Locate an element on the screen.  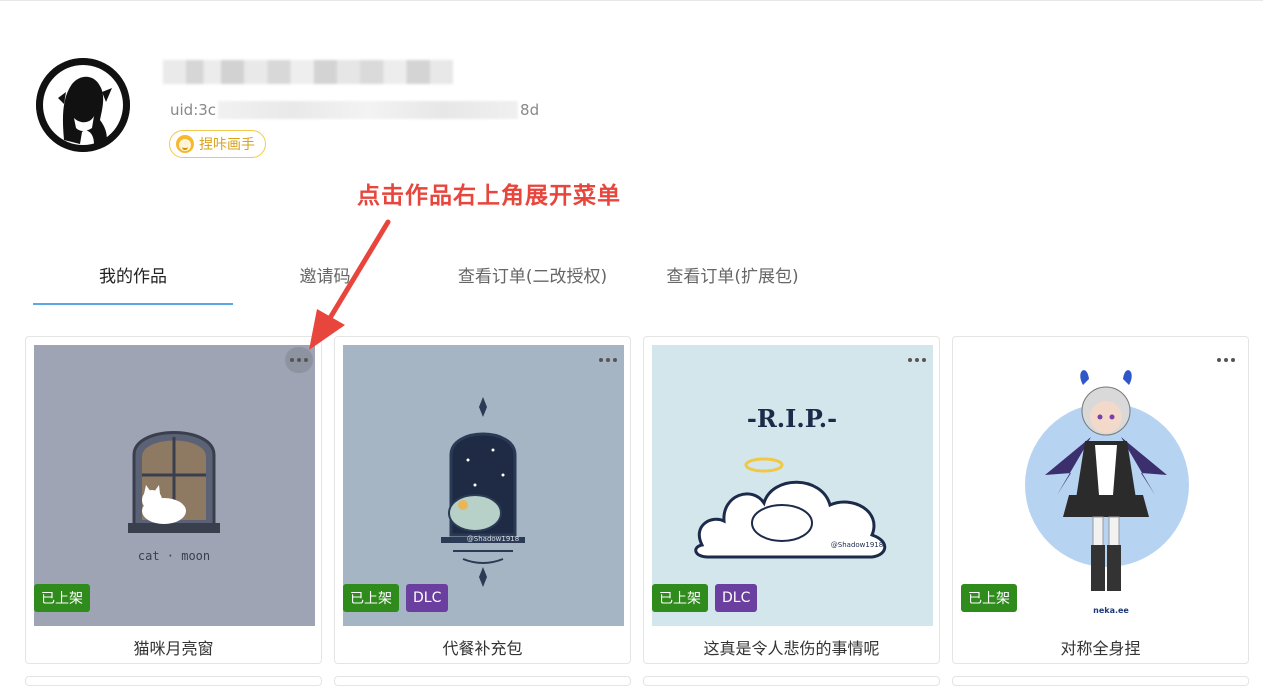
smile-icon is located at coordinates (185, 144).